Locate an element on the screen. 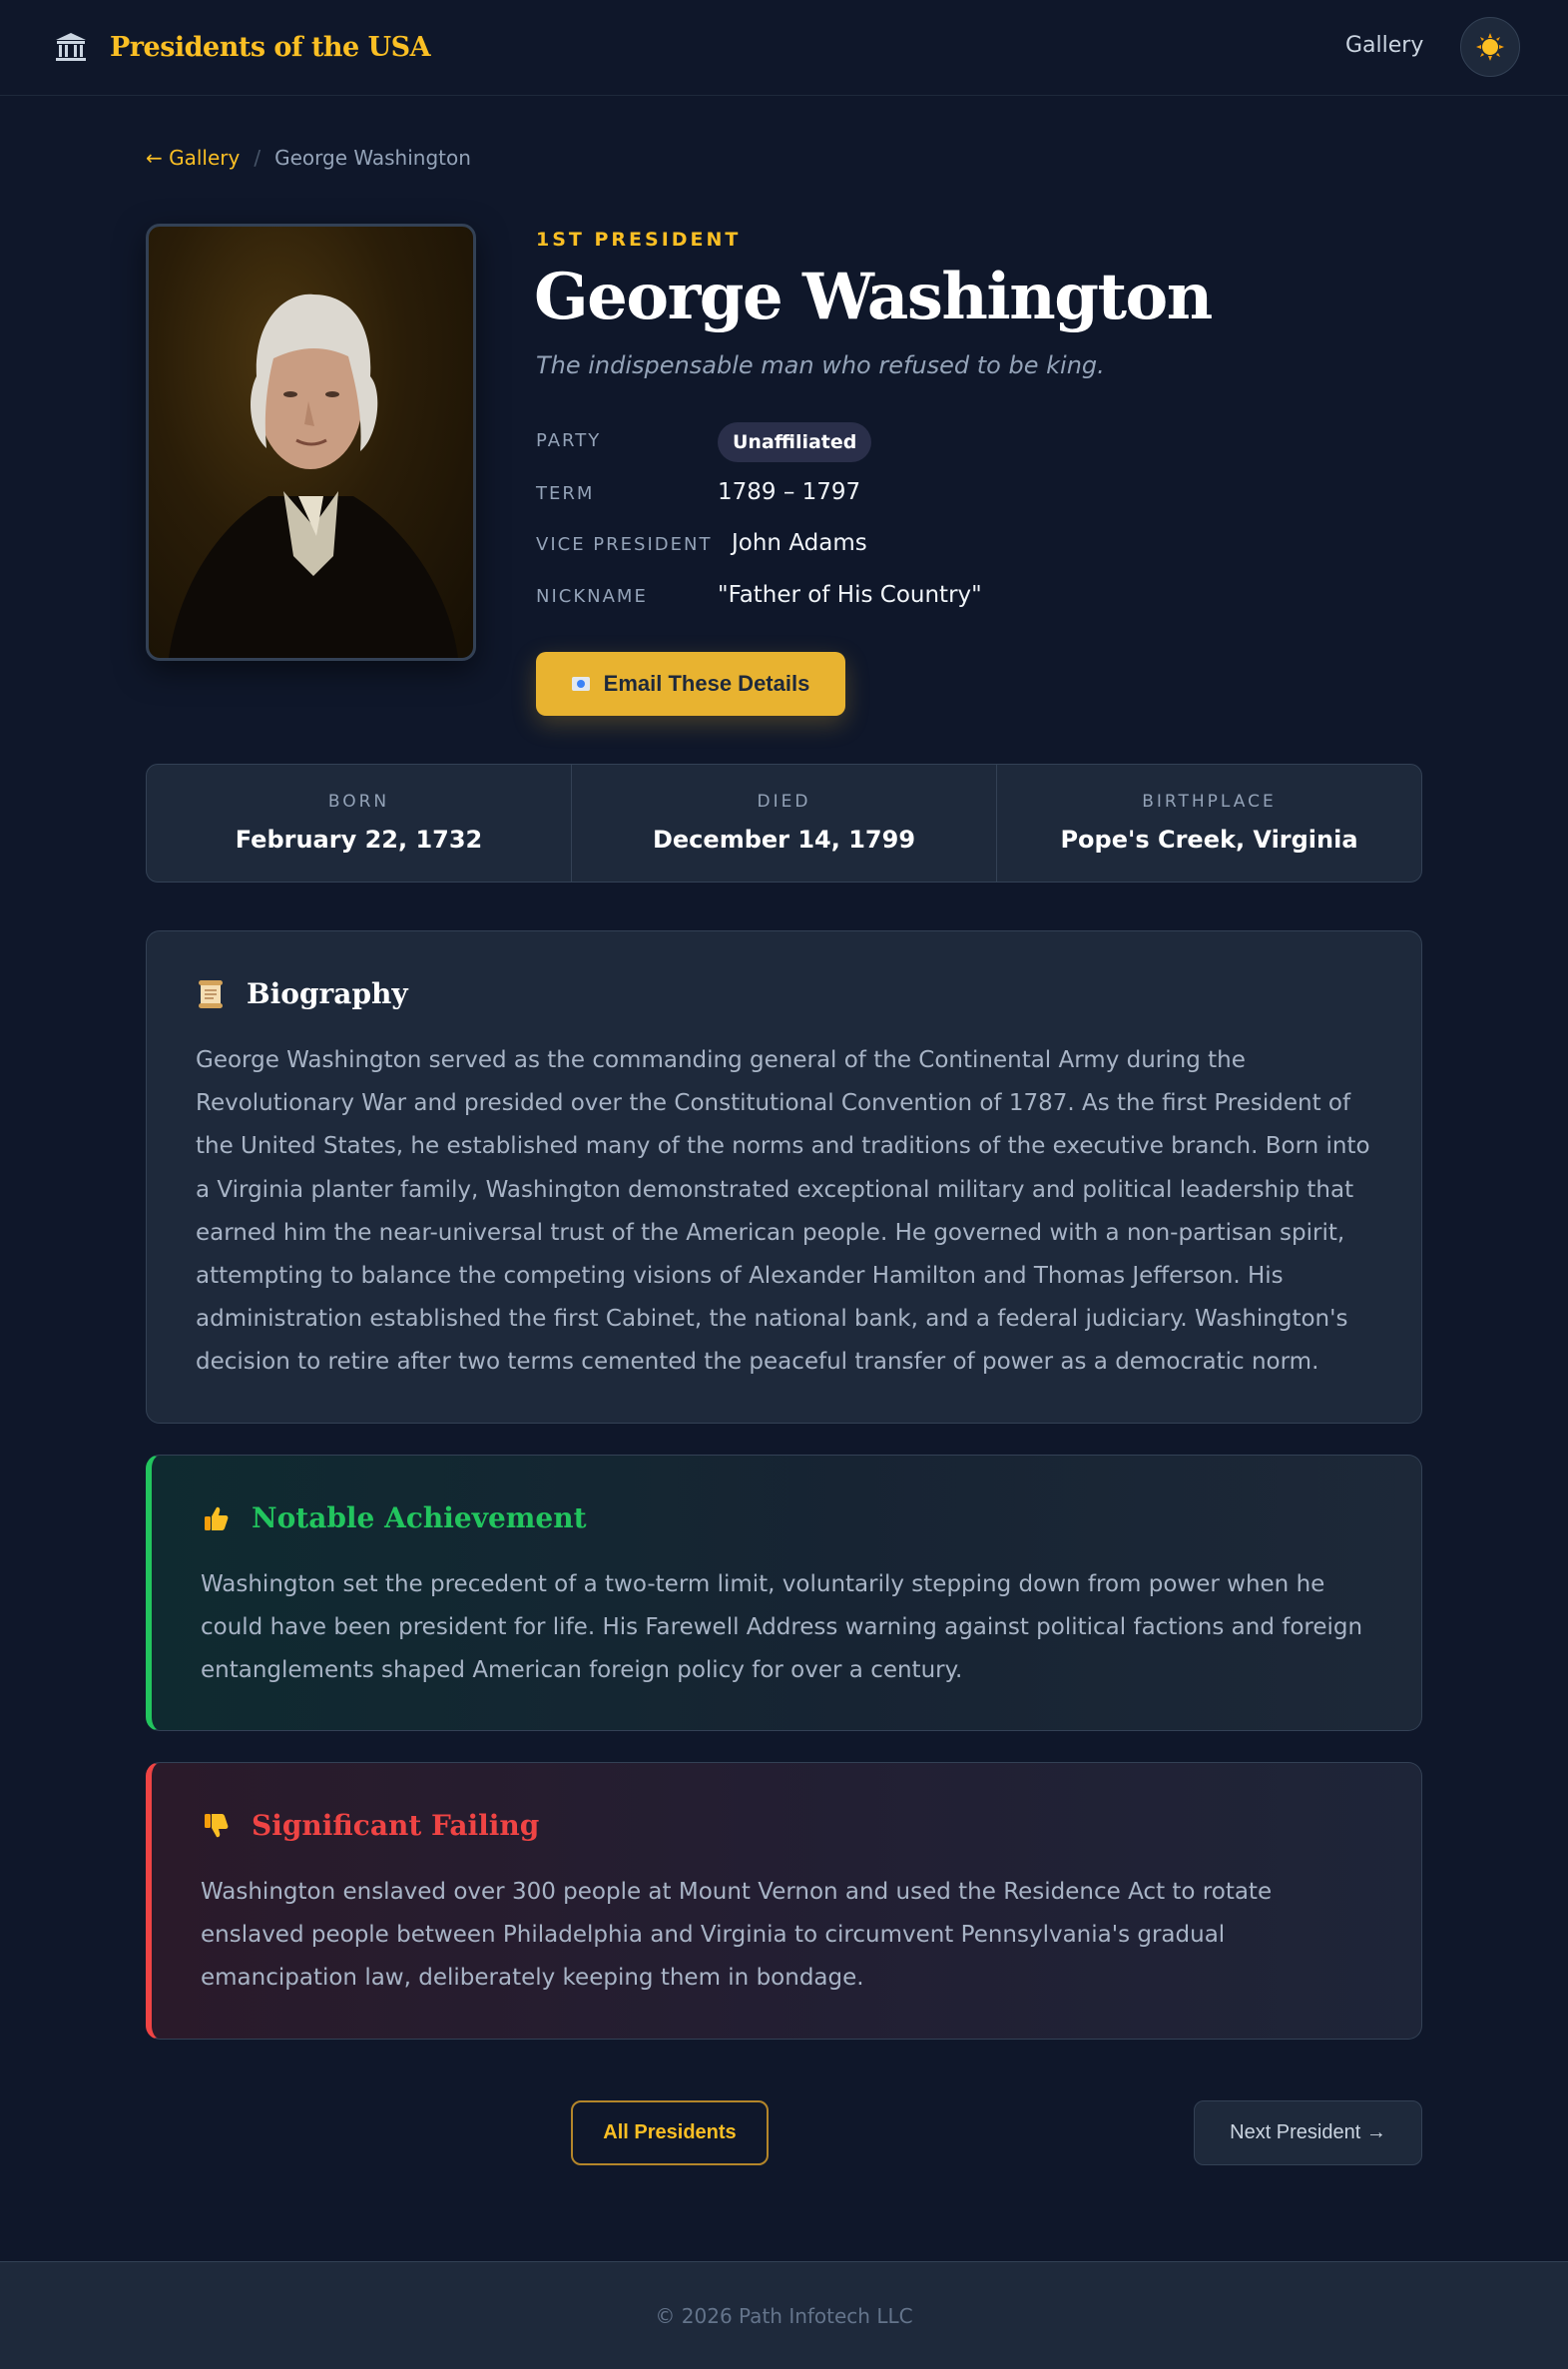  brand-link: Presidents of the USA is located at coordinates (242, 47).